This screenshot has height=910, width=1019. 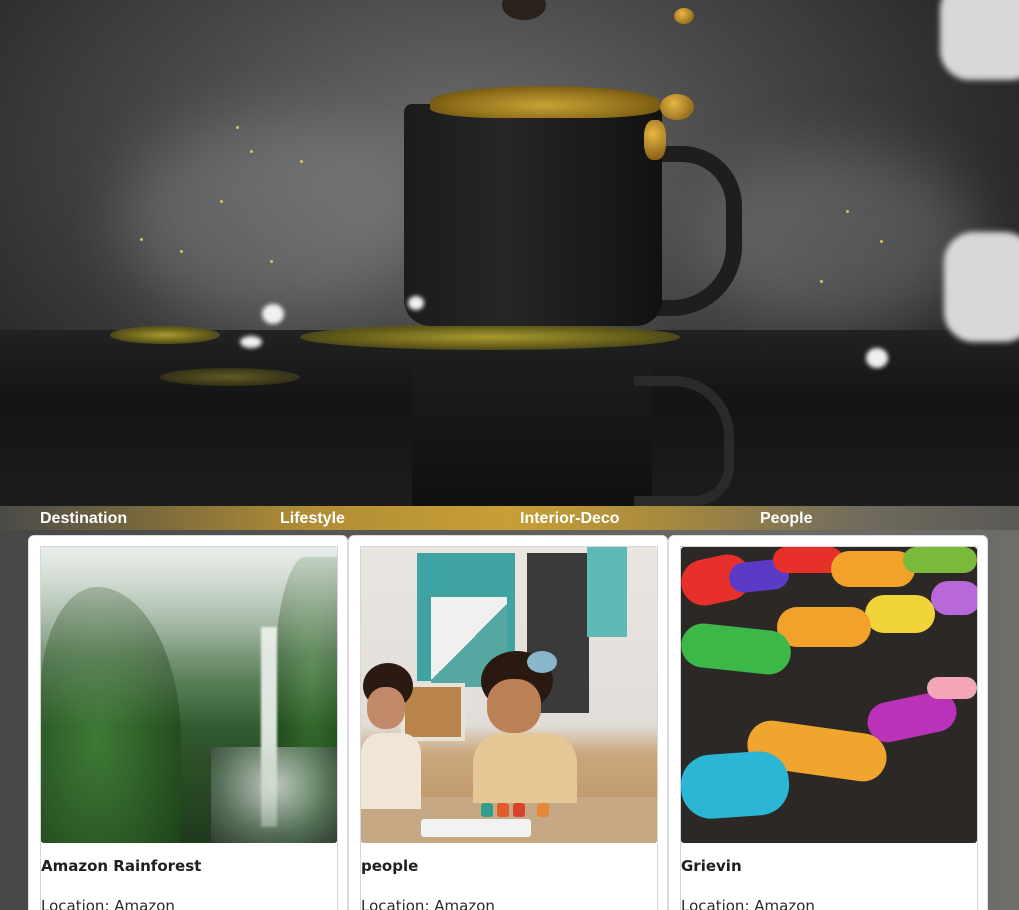 I want to click on children-painting-image, so click(x=509, y=695).